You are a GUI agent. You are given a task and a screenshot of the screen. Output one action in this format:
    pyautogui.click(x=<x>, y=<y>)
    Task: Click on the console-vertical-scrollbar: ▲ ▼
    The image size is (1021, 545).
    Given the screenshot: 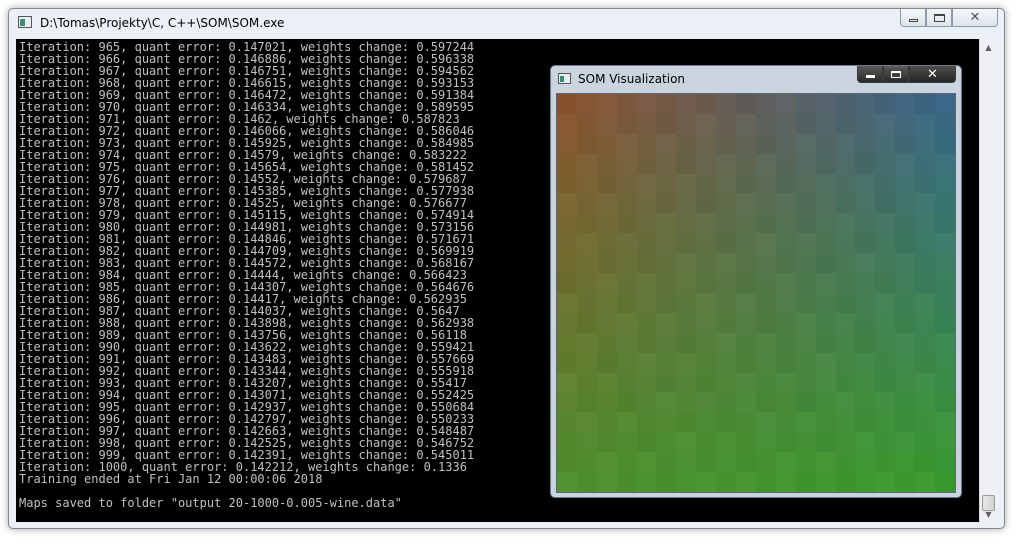 What is the action you would take?
    pyautogui.click(x=988, y=280)
    